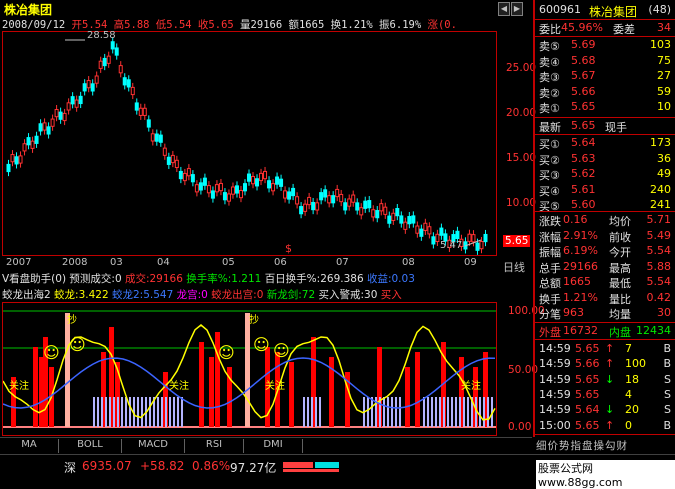 The image size is (675, 489). What do you see at coordinates (580, 330) in the screenshot?
I see `outer-value: 16732` at bounding box center [580, 330].